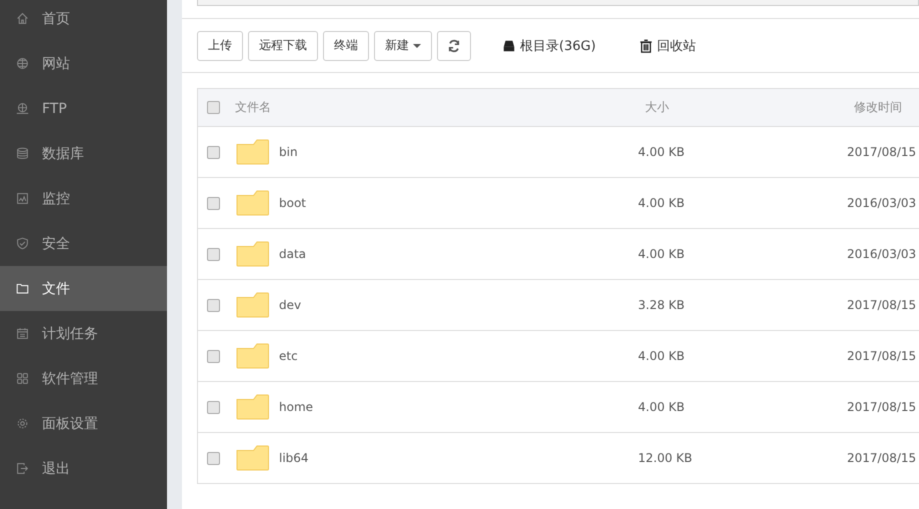 The height and width of the screenshot is (509, 919). What do you see at coordinates (346, 45) in the screenshot?
I see `toolbar-button: 终端` at bounding box center [346, 45].